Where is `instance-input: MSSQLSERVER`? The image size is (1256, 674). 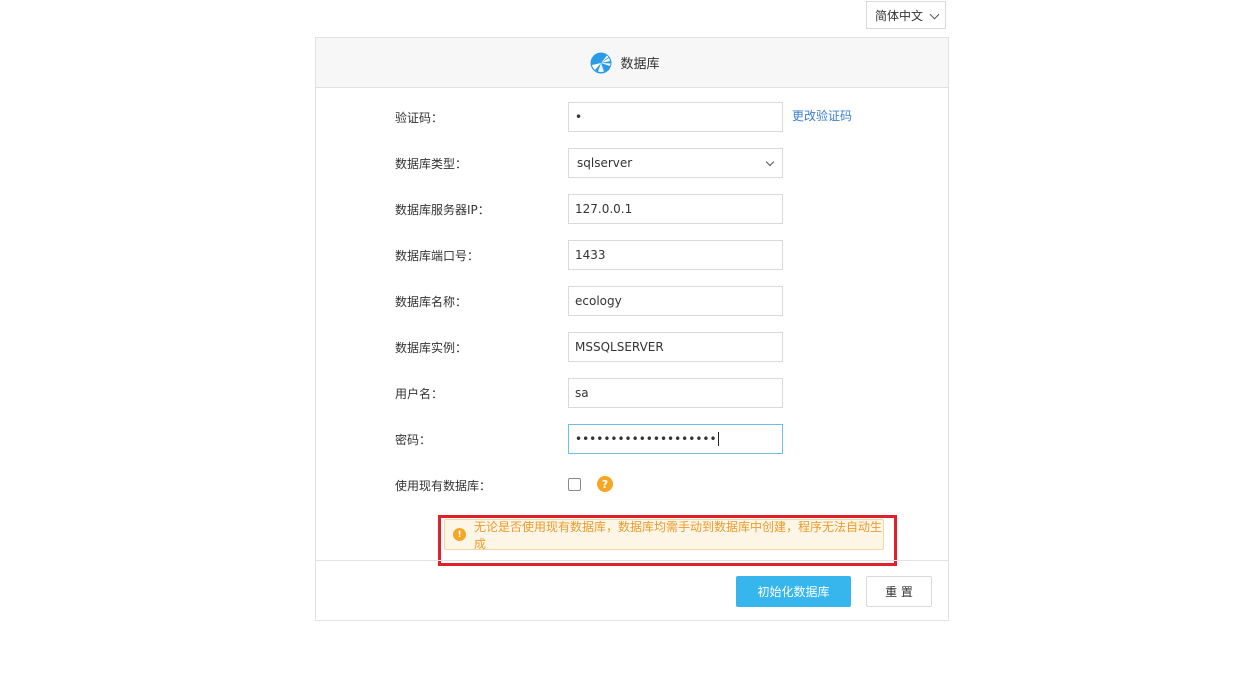
instance-input: MSSQLSERVER is located at coordinates (675, 347).